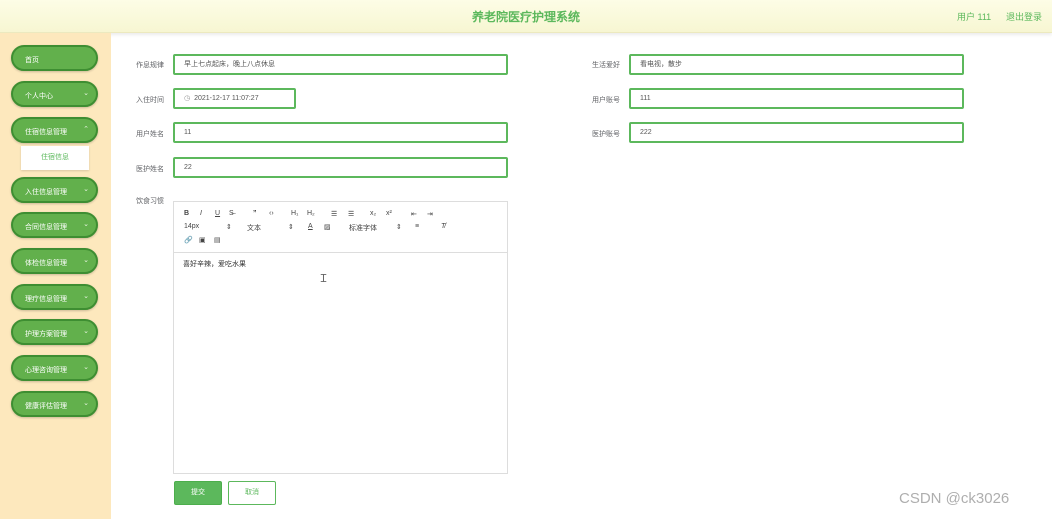 The width and height of the screenshot is (1052, 519). What do you see at coordinates (443, 226) in the screenshot?
I see `clear-format-icon: T̸` at bounding box center [443, 226].